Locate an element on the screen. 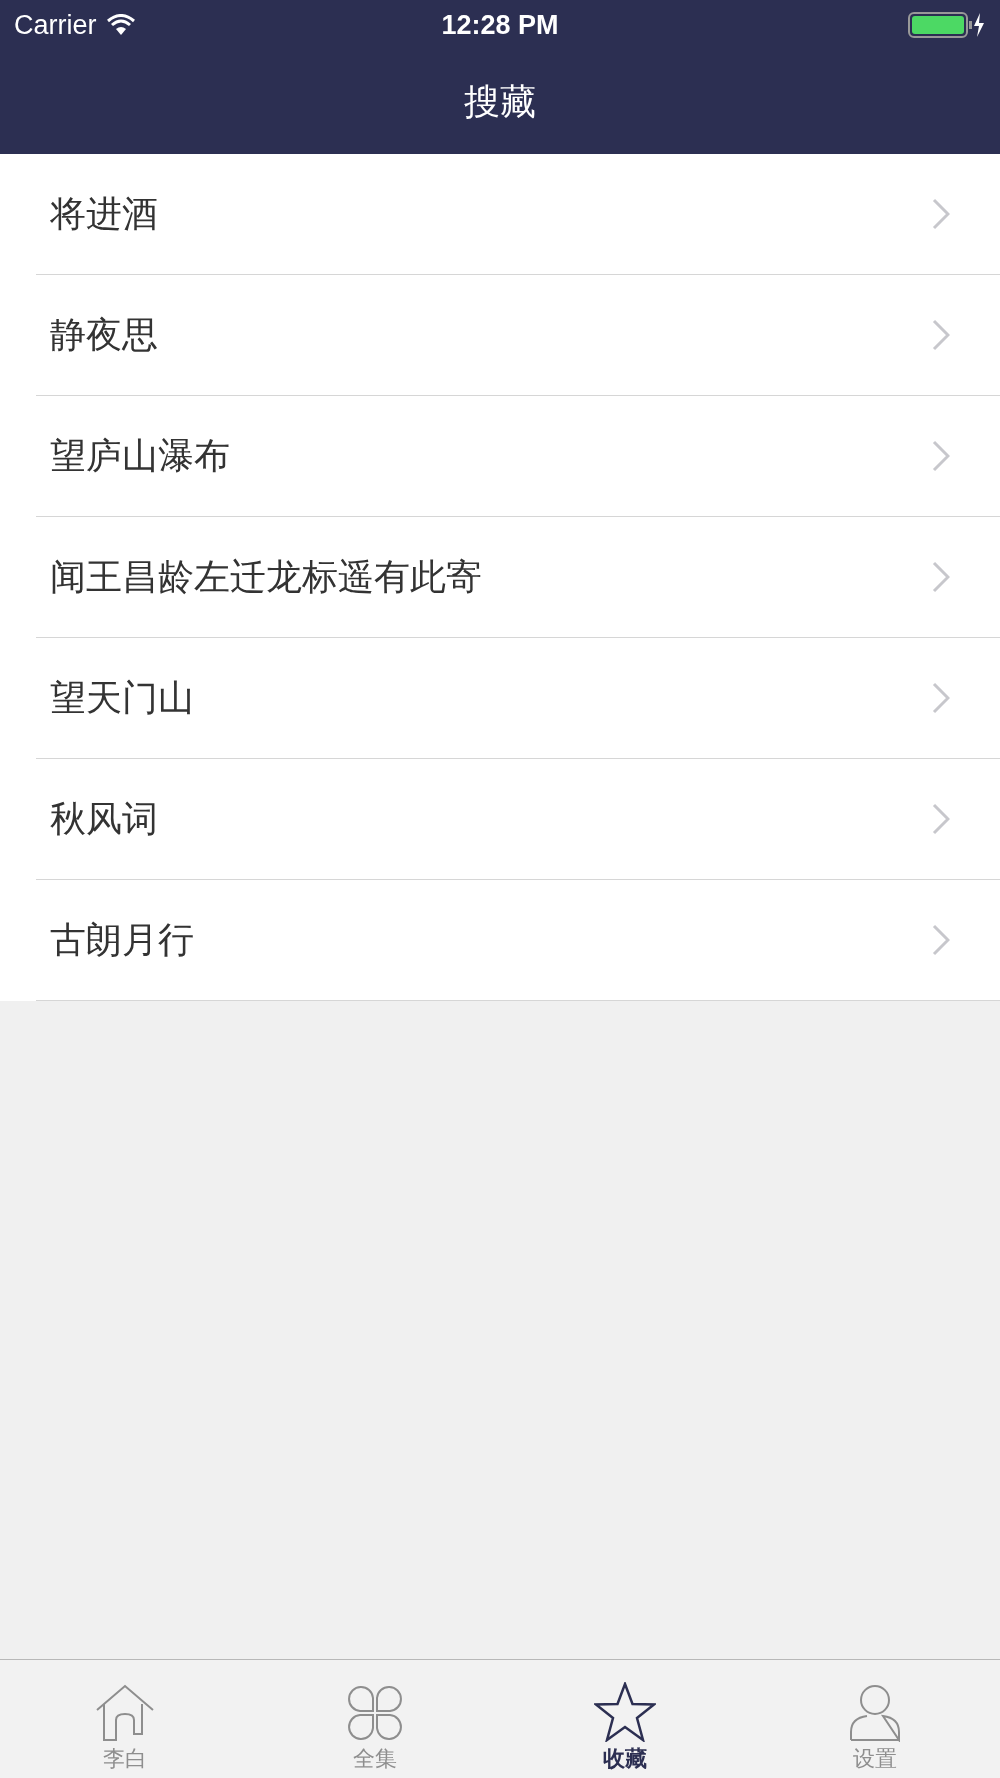 This screenshot has width=1000, height=1778. poem-title: 古朗月行 is located at coordinates (122, 939).